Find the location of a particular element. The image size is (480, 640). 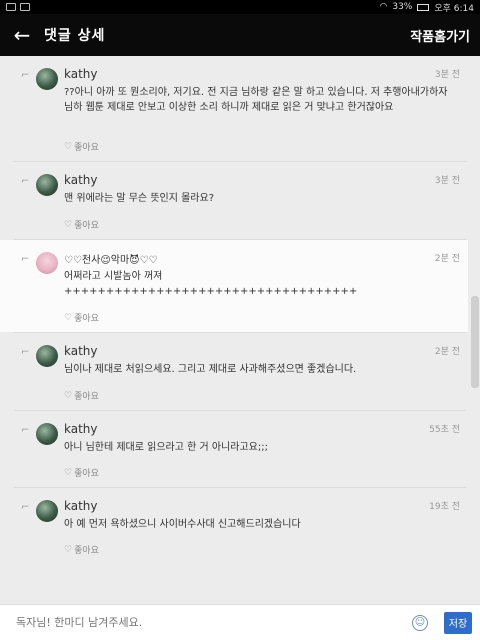

page-title: 댓글 상세 is located at coordinates (75, 36).